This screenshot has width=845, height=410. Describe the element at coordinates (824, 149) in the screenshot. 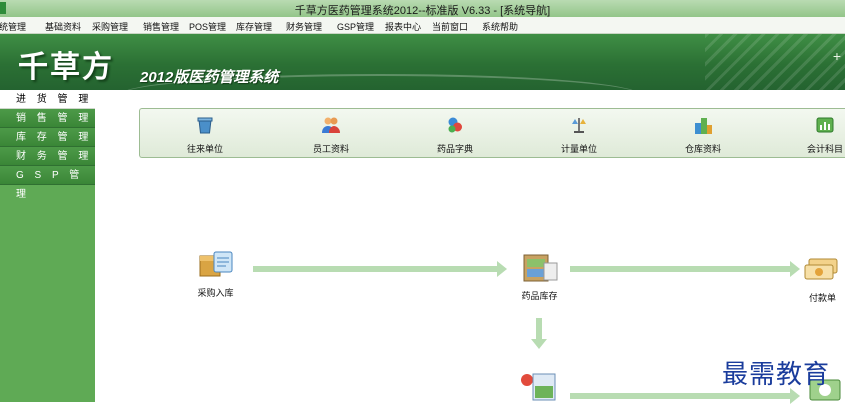

I see `tool-label: 会计科目` at that location.